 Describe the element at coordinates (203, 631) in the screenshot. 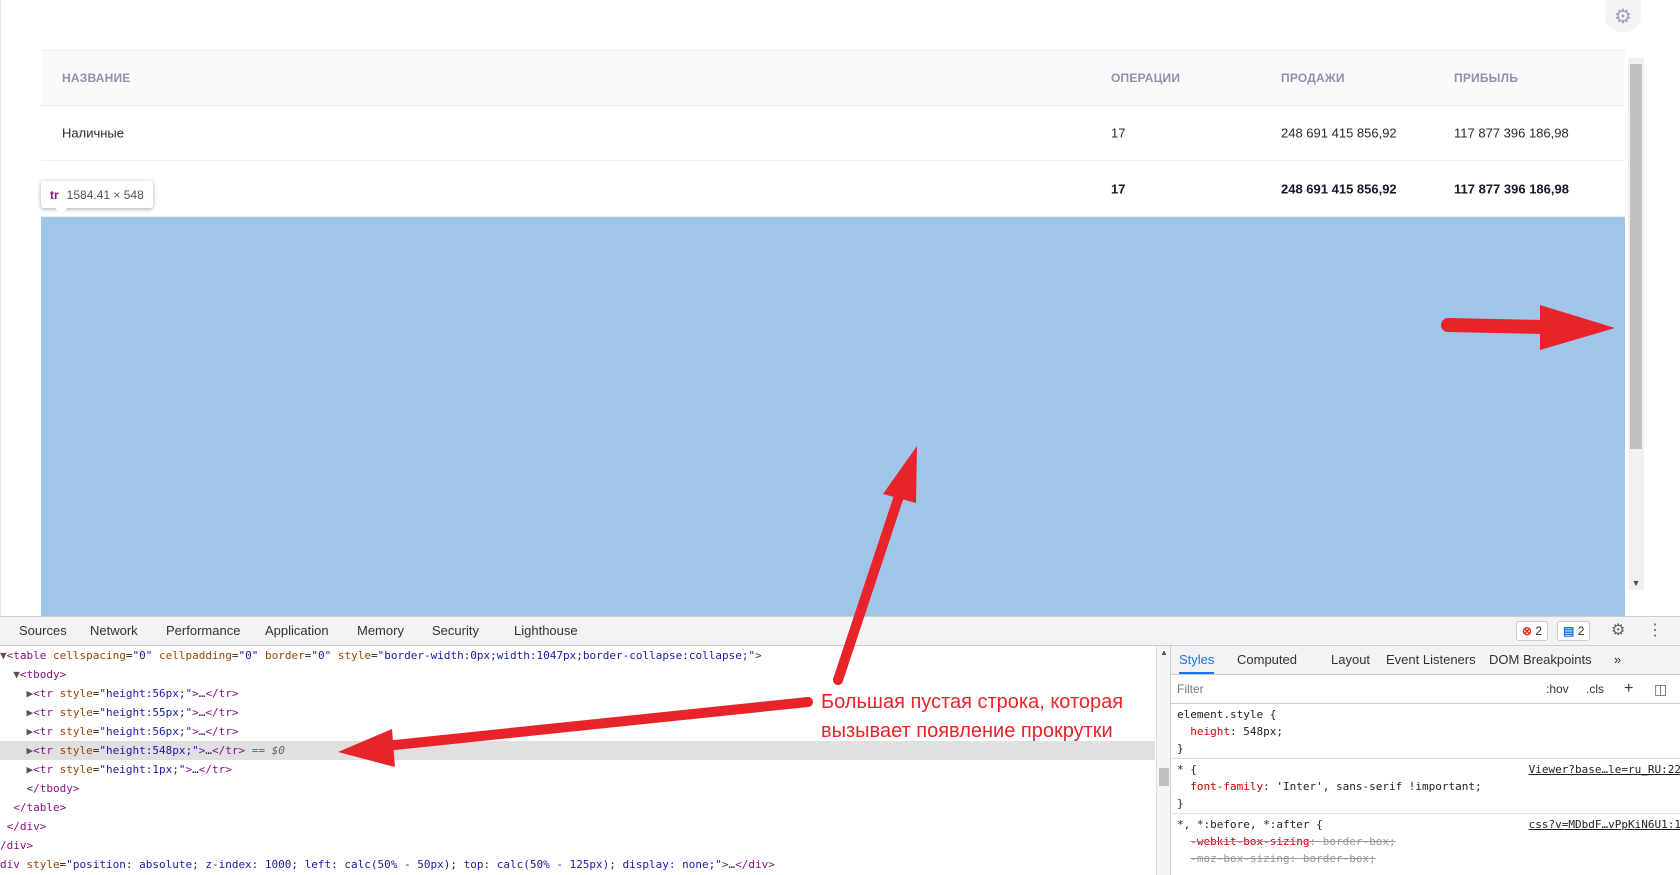

I see `tab-performance: Performance` at that location.